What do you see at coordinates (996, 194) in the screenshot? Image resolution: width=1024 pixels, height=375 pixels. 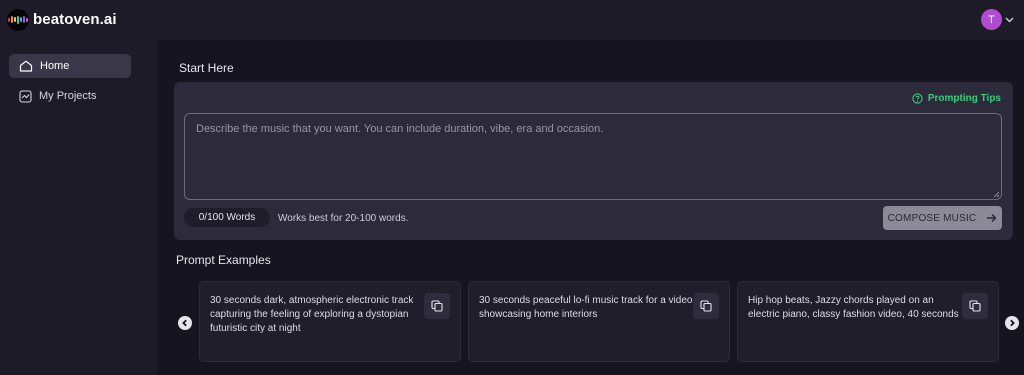 I see `resize-grip-icon` at bounding box center [996, 194].